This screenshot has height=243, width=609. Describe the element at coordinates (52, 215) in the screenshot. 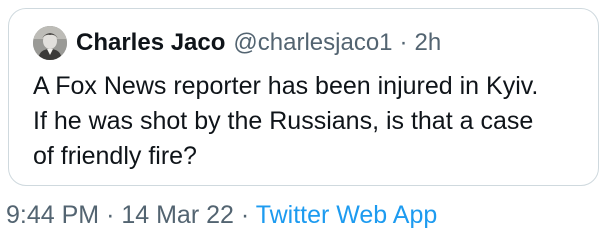

I see `tweet-time: 9:44 PM` at that location.